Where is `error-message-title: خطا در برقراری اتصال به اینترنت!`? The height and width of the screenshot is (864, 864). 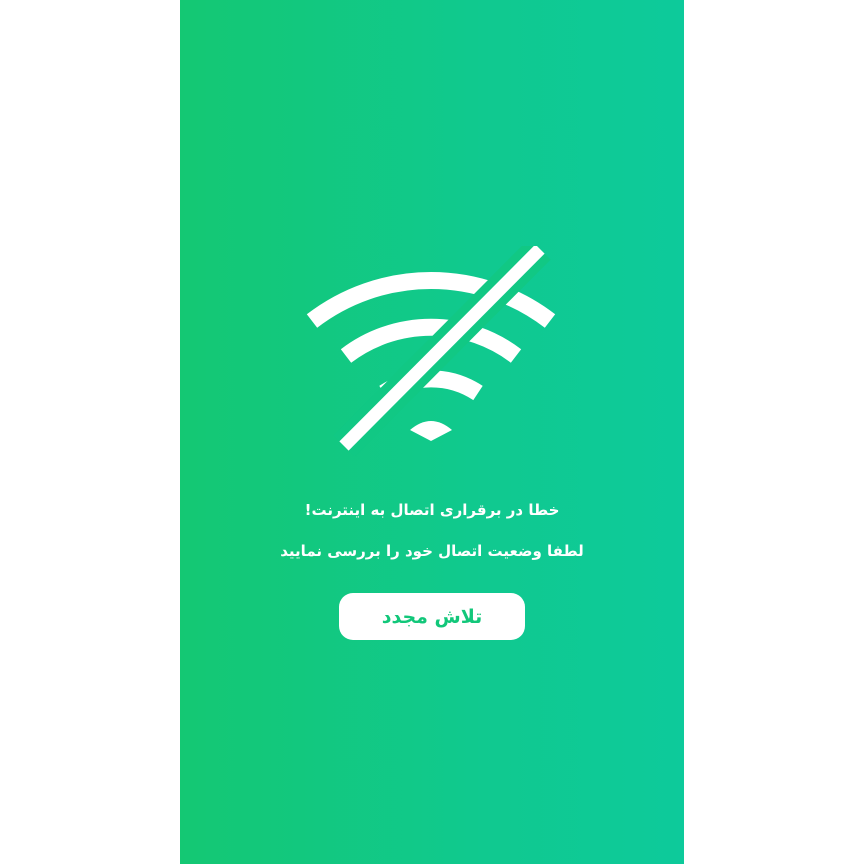 error-message-title: خطا در برقراری اتصال به اینترنت! is located at coordinates (432, 510).